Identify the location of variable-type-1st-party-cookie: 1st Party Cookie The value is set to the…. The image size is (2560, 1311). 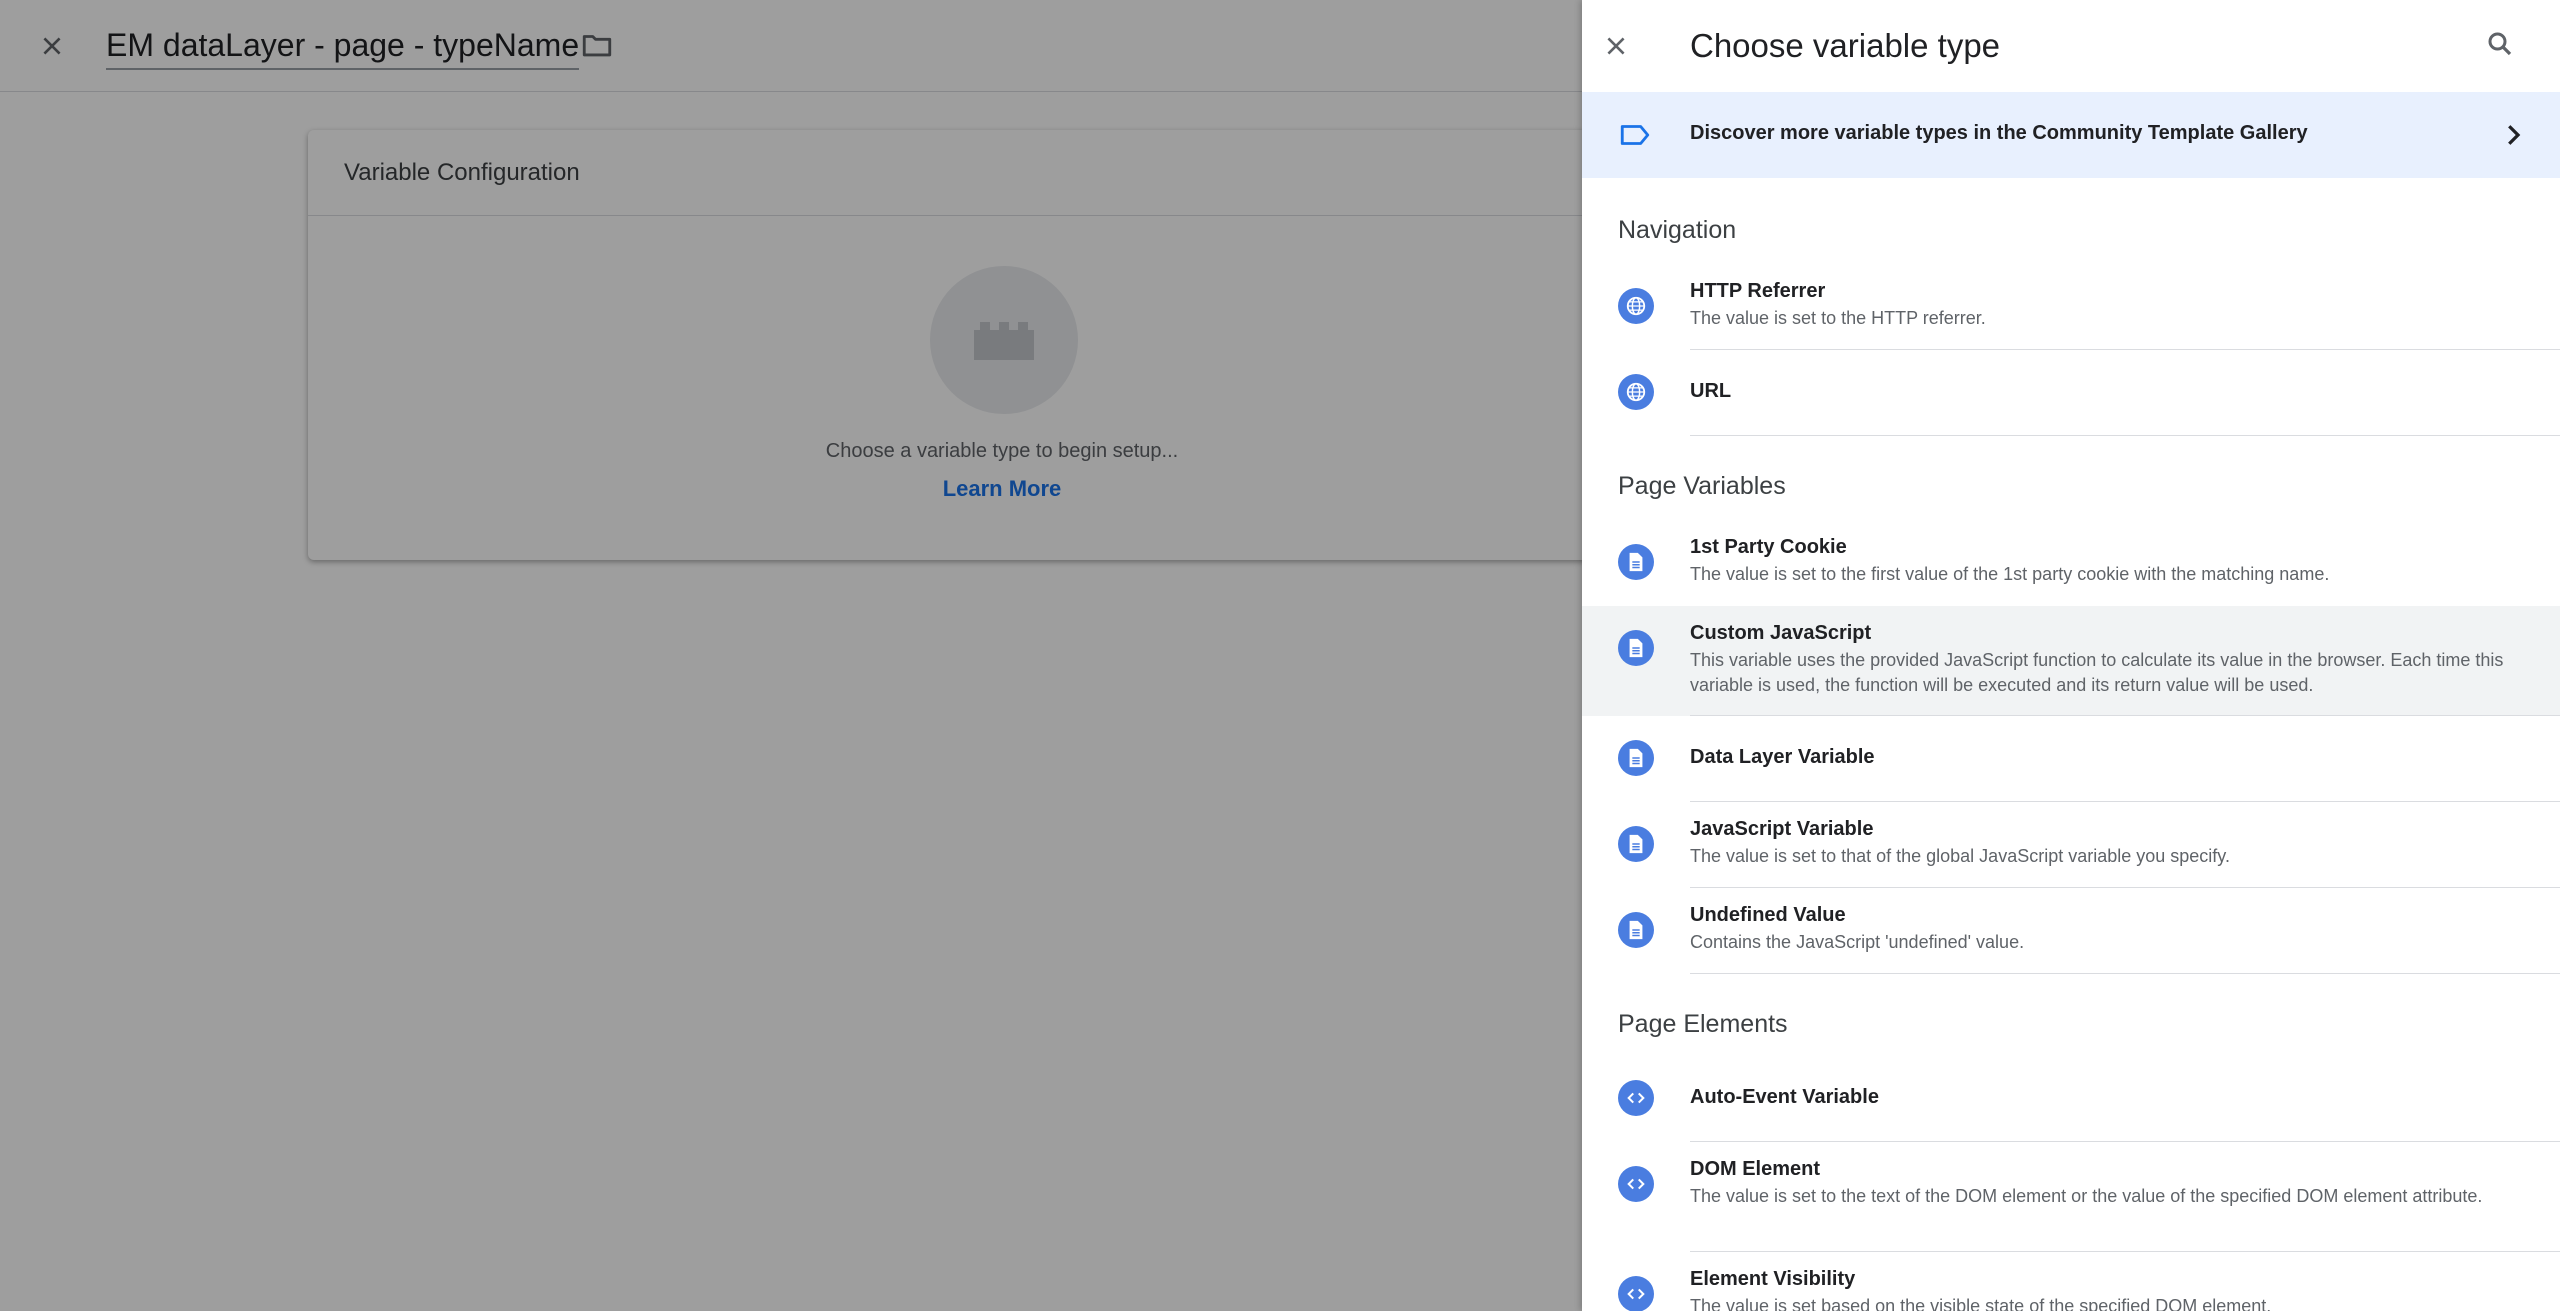
(2071, 563).